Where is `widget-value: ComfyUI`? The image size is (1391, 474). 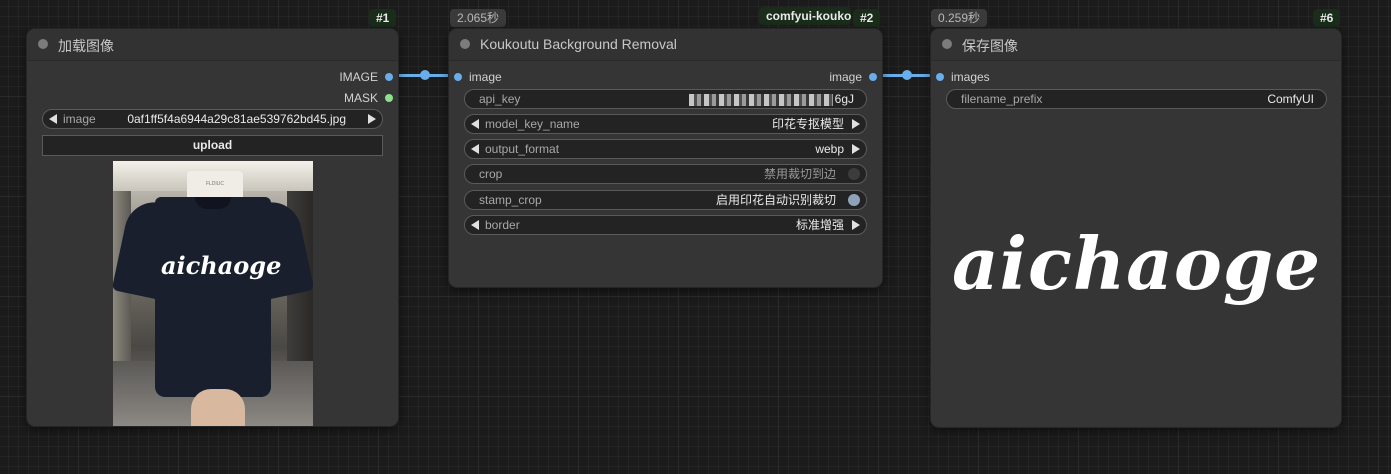
widget-value: ComfyUI is located at coordinates (1290, 99).